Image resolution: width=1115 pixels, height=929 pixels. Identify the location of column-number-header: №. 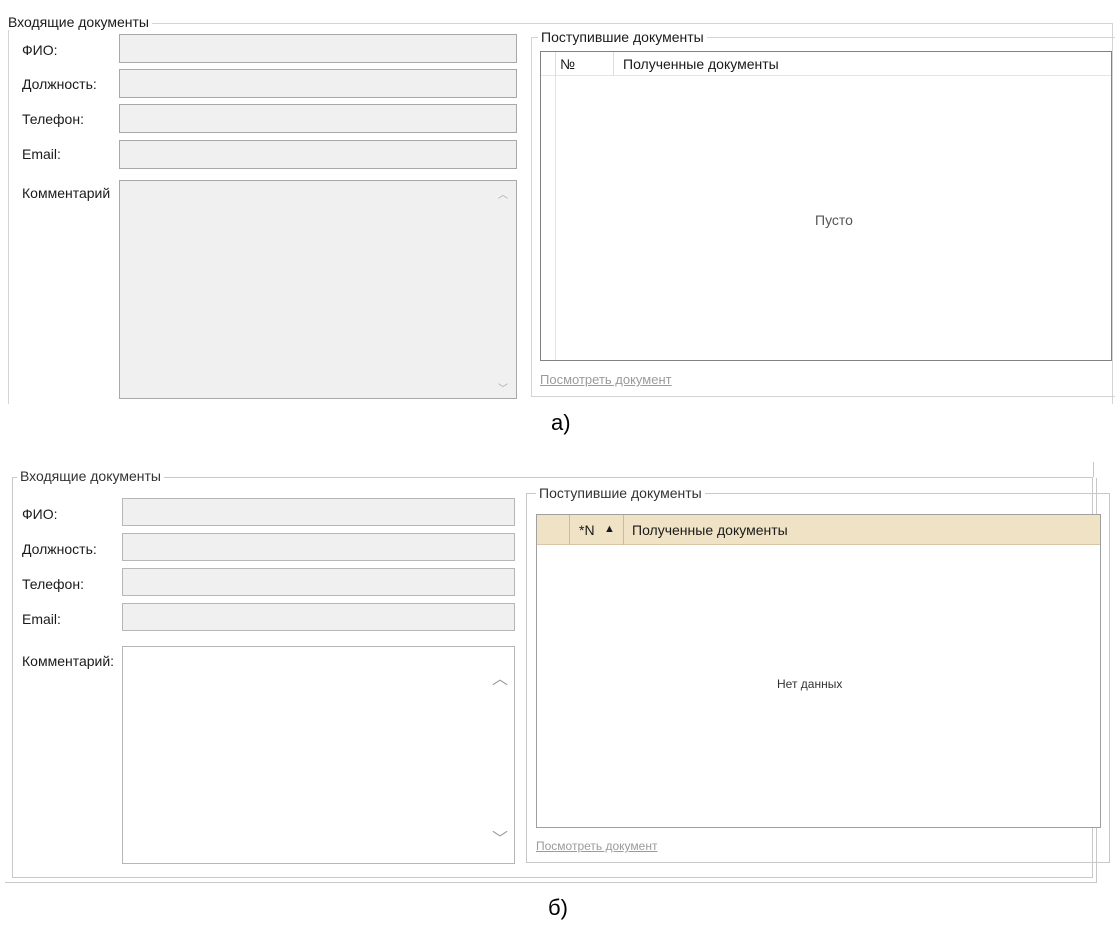
(567, 64).